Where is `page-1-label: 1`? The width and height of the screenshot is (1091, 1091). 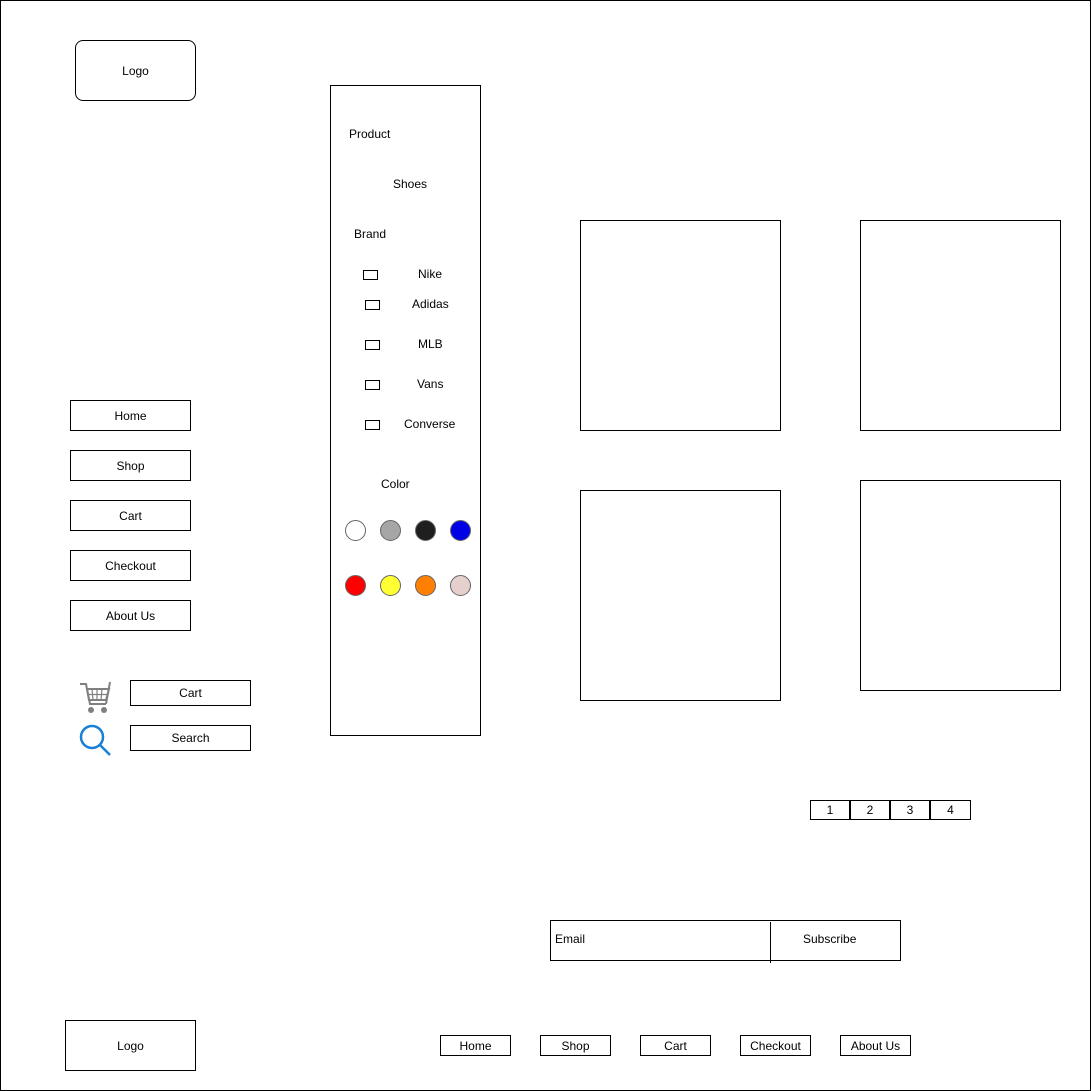 page-1-label: 1 is located at coordinates (830, 810).